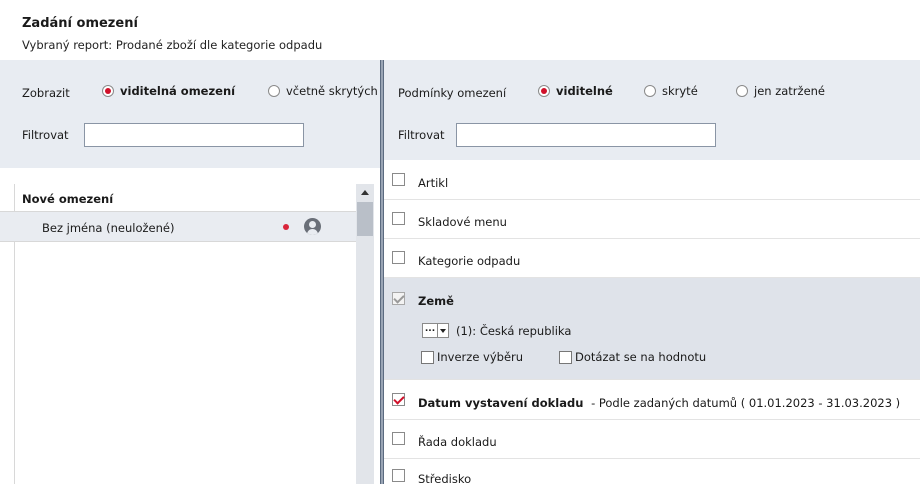 This screenshot has height=484, width=920. Describe the element at coordinates (469, 261) in the screenshot. I see `condition-label: Kategorie odpadu` at that location.